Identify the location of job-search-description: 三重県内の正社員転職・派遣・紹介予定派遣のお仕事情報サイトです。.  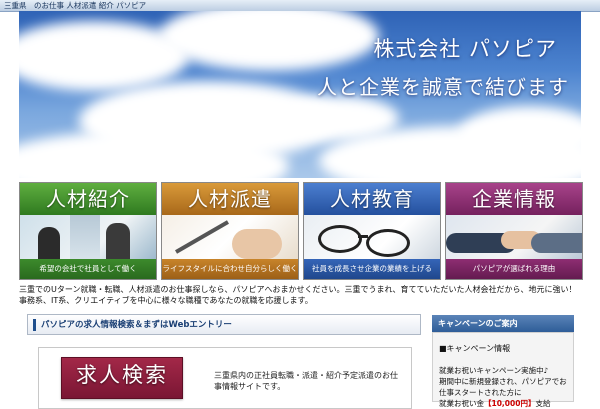
(306, 381).